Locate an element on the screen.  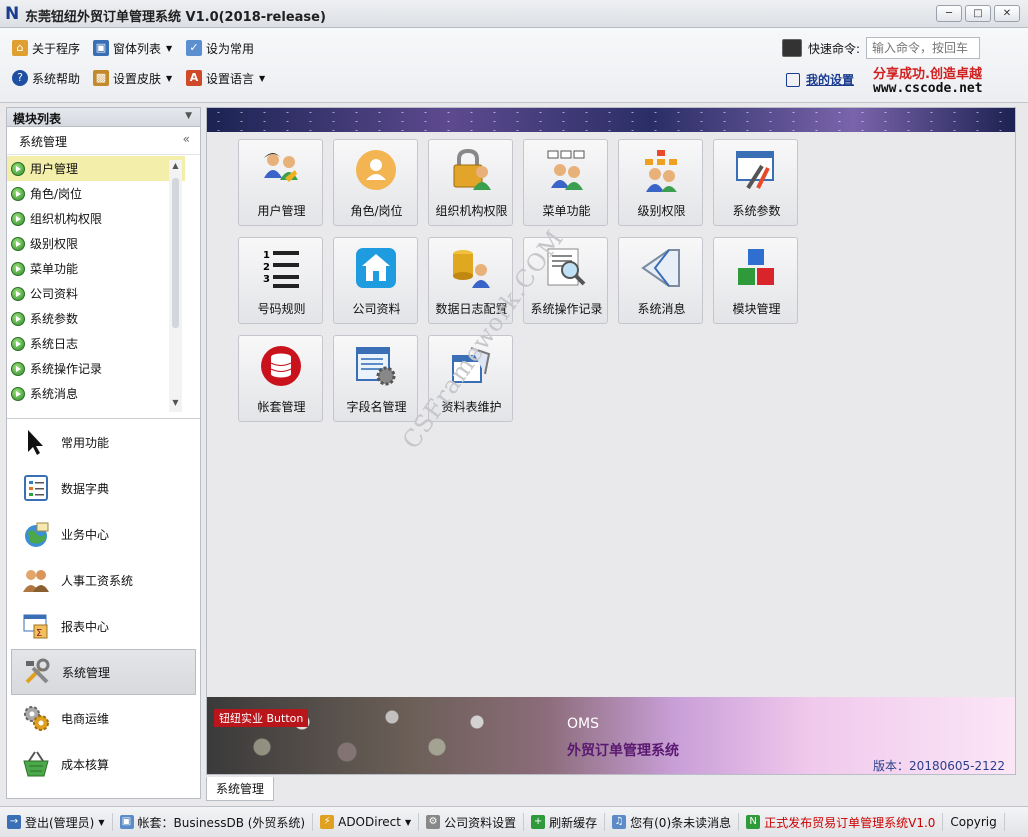
about-program-button: ⌂ 关于程序 is located at coordinates (46, 48).